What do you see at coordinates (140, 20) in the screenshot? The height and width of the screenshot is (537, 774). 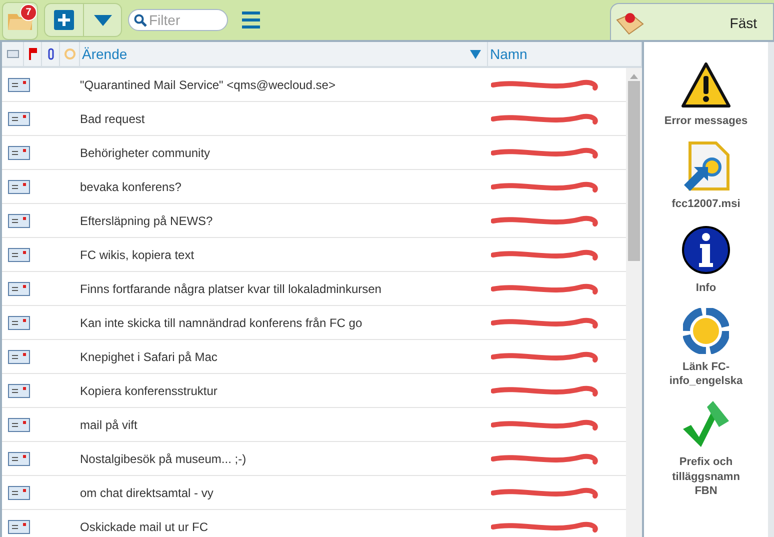 I see `search-icon` at bounding box center [140, 20].